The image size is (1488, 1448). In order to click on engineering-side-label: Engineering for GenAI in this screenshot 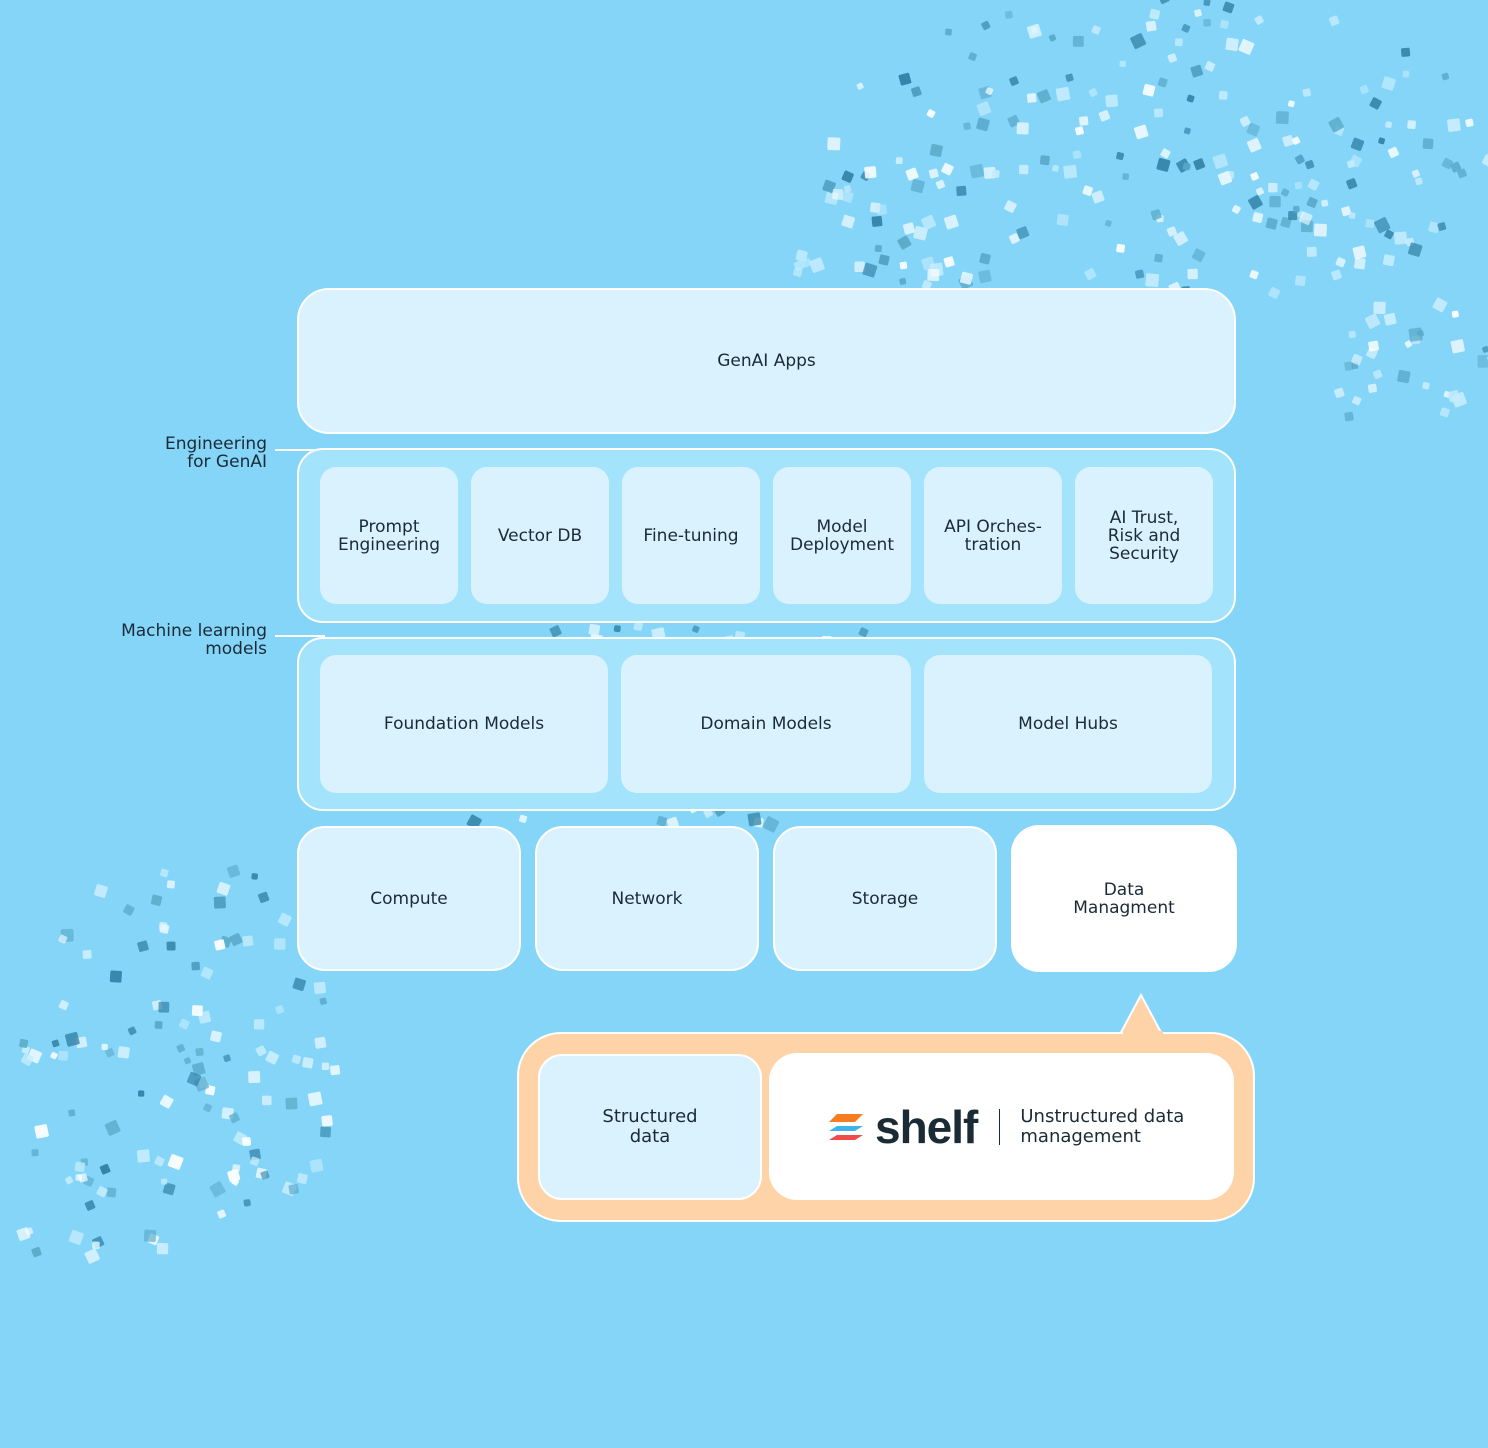, I will do `click(216, 453)`.